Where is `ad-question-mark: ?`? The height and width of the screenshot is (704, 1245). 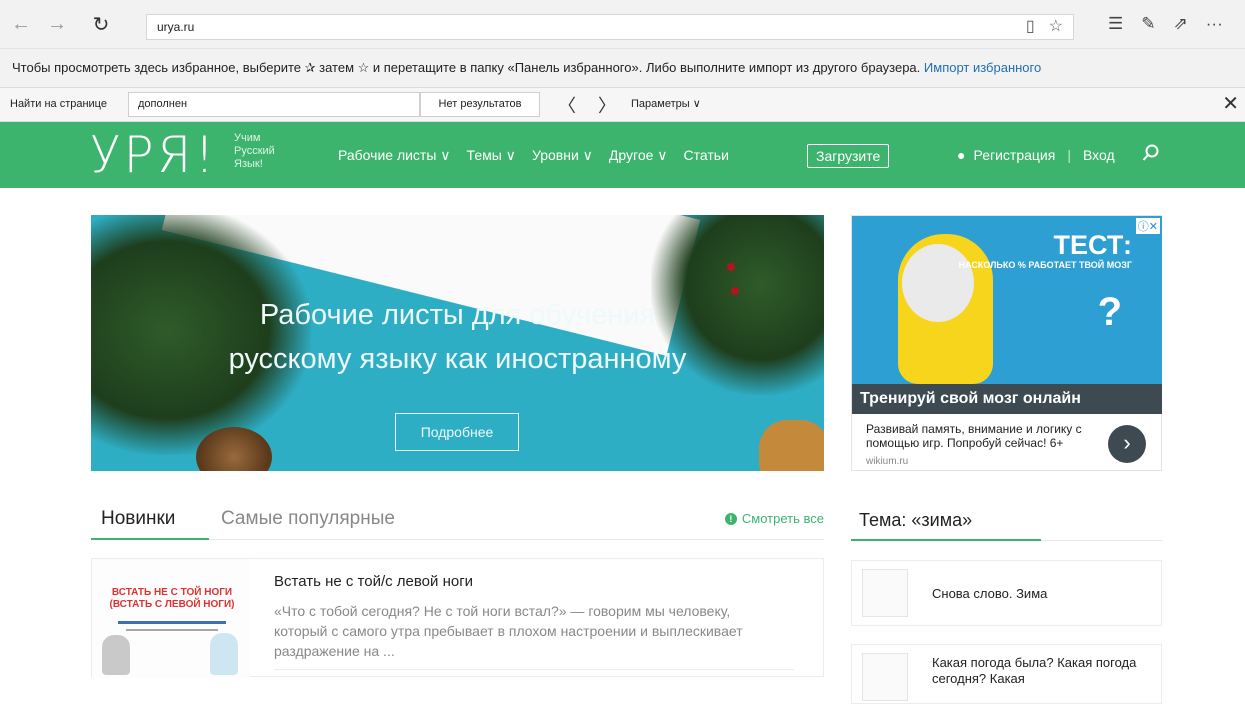
ad-question-mark: ? is located at coordinates (1109, 312).